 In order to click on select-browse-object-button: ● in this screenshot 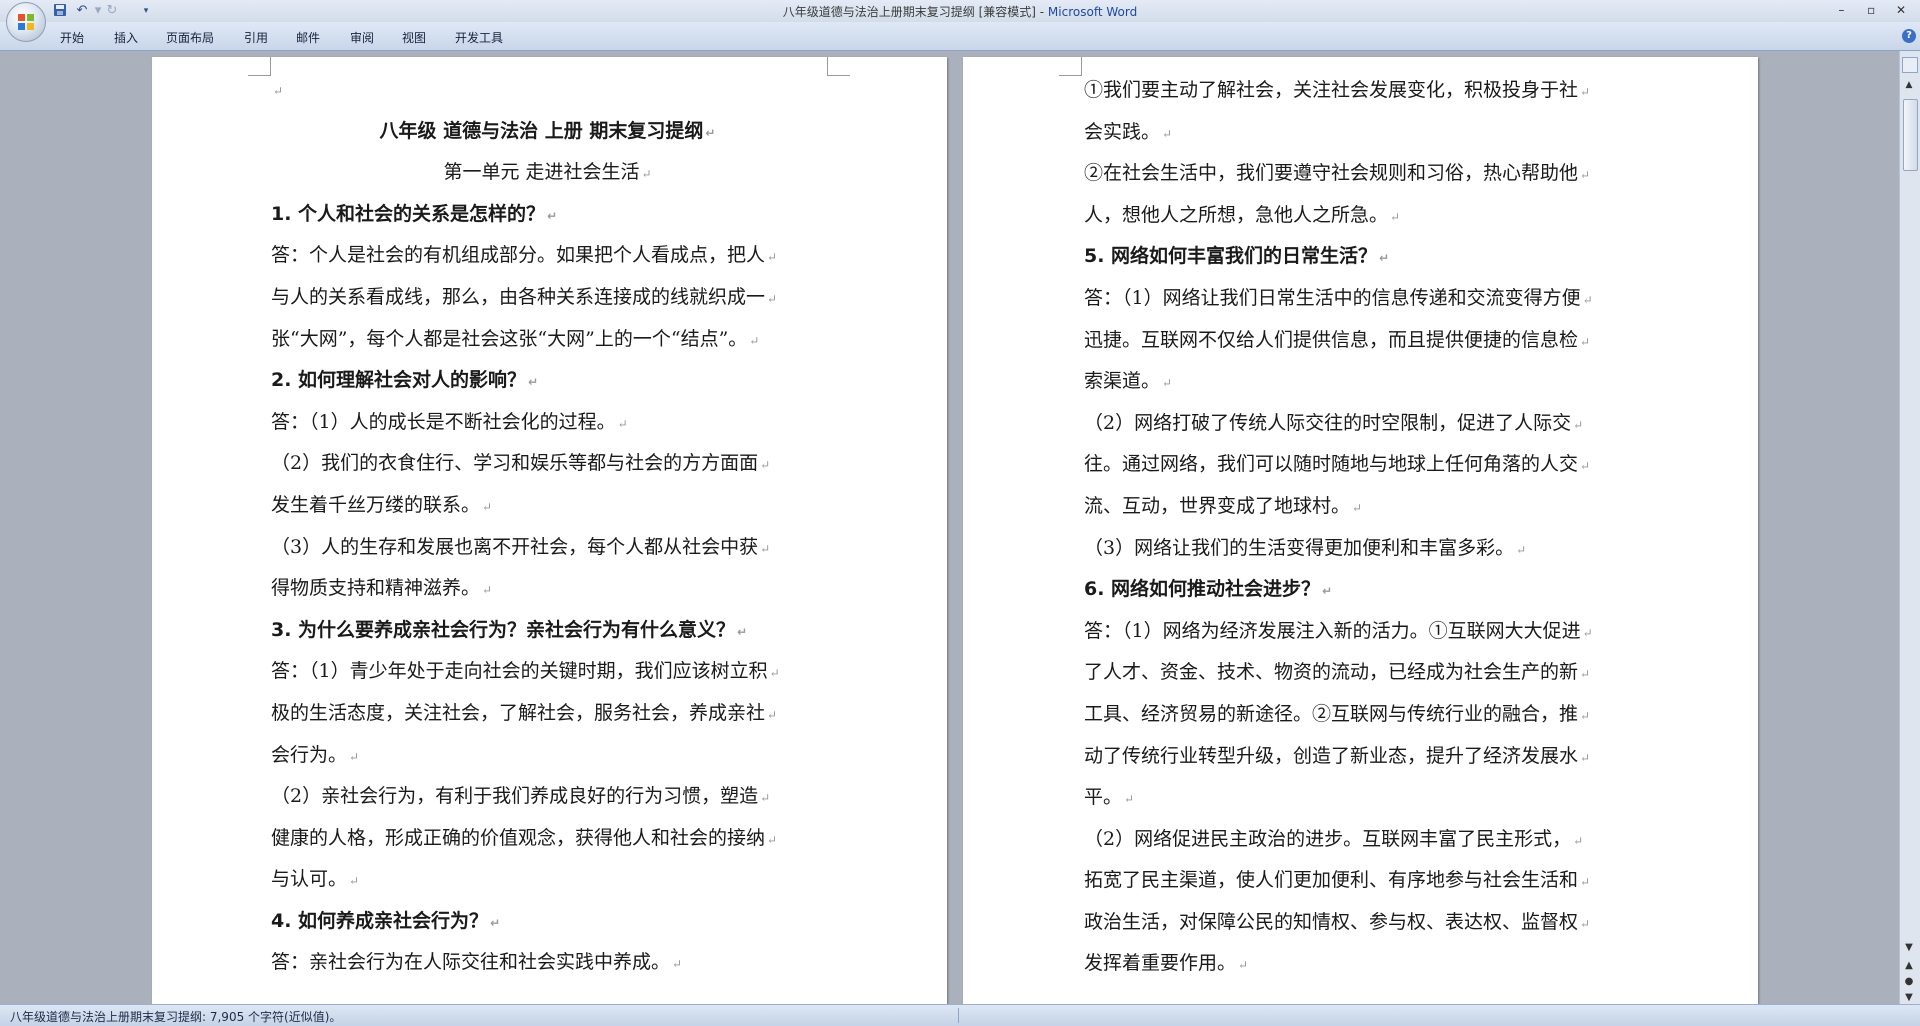, I will do `click(1909, 982)`.